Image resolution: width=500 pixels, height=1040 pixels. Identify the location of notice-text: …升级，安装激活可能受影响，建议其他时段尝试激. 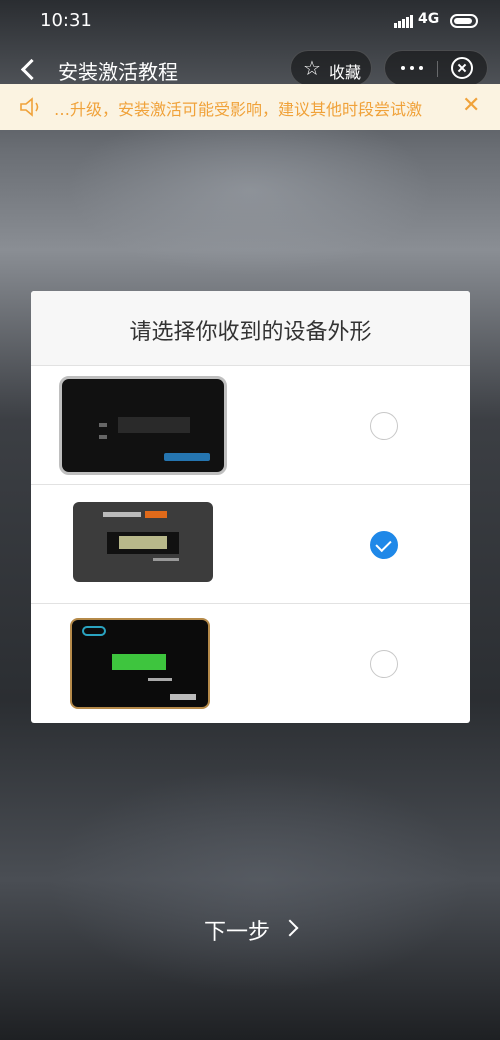
(238, 109).